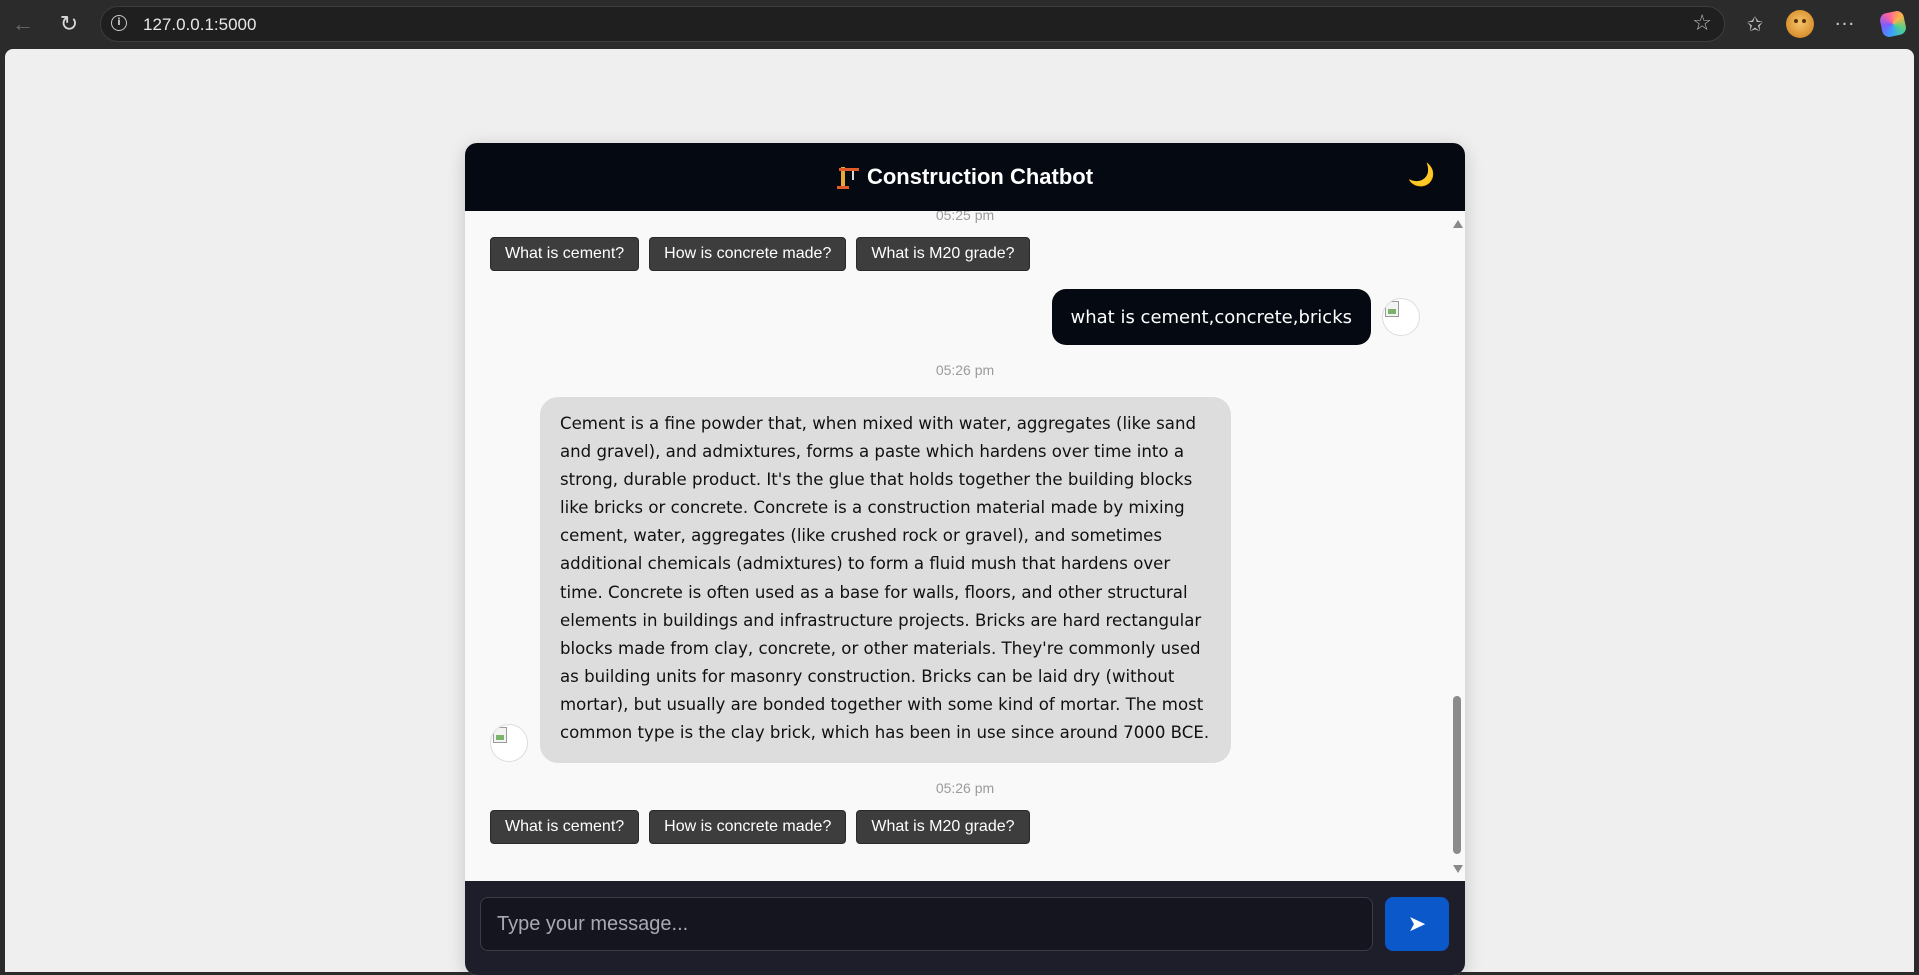  I want to click on page-title: Construction Chatbot, so click(980, 176).